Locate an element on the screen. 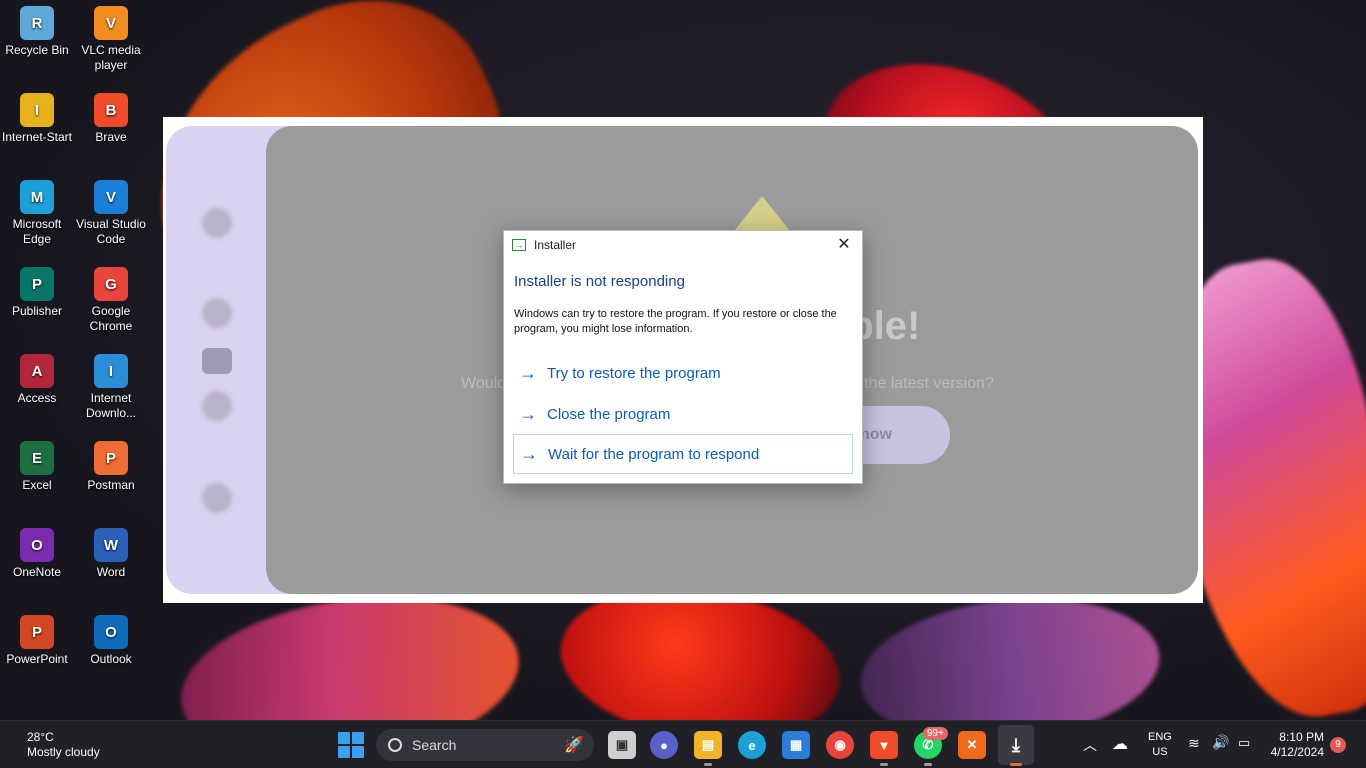 This screenshot has width=1366, height=768. weather-desc: Mostly cloudy is located at coordinates (63, 752).